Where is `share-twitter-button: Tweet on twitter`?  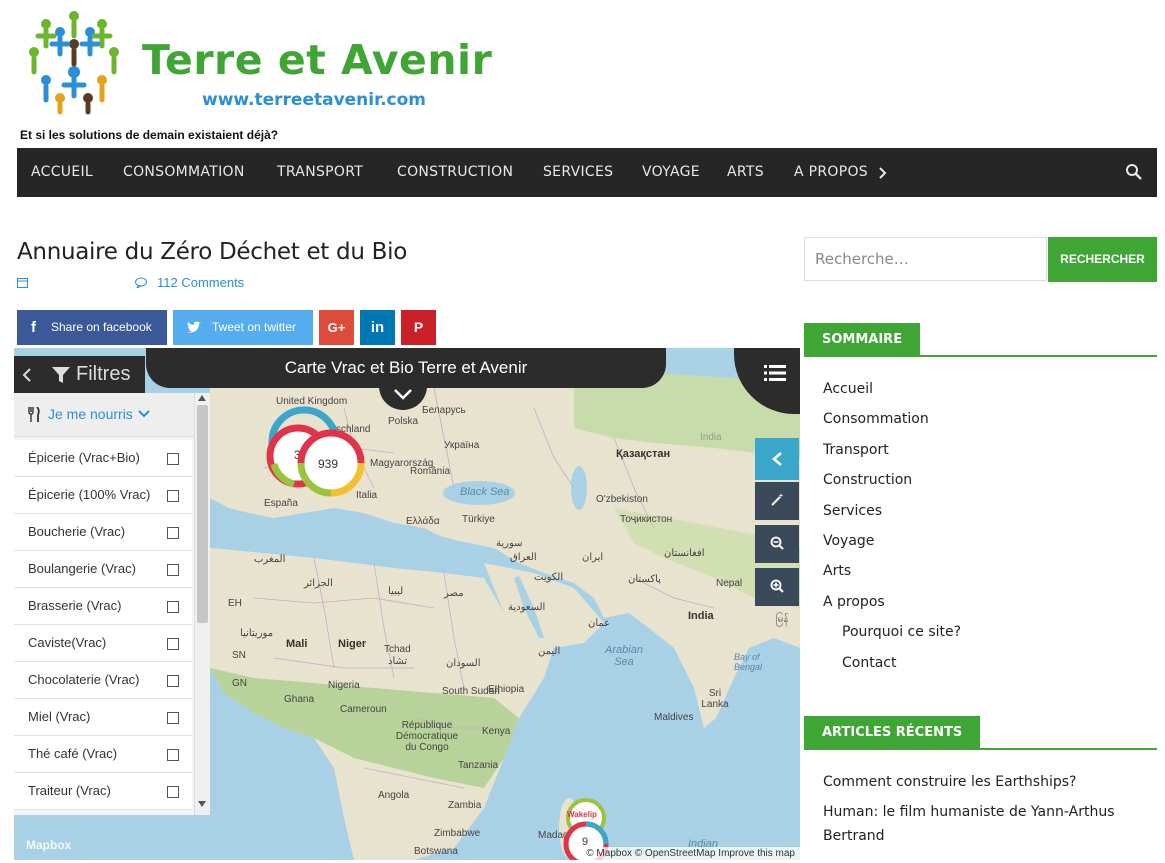
share-twitter-button: Tweet on twitter is located at coordinates (243, 327).